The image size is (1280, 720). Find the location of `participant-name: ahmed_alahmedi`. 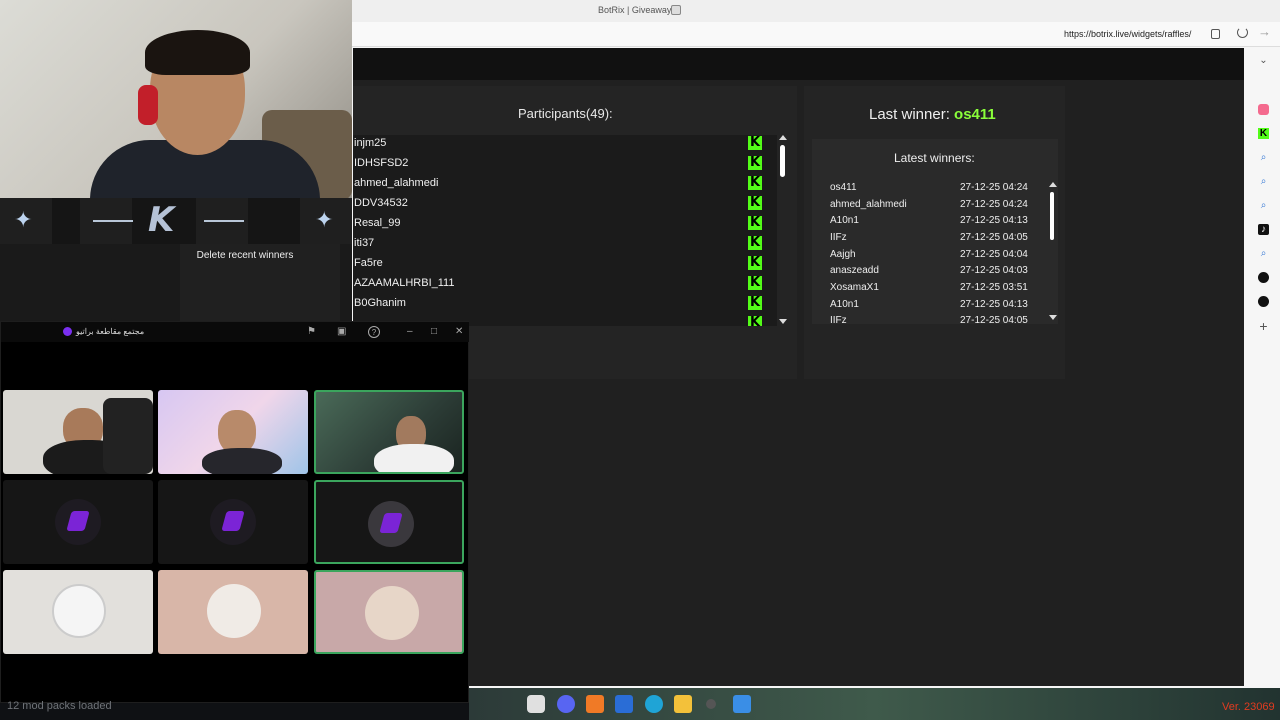

participant-name: ahmed_alahmedi is located at coordinates (396, 183).